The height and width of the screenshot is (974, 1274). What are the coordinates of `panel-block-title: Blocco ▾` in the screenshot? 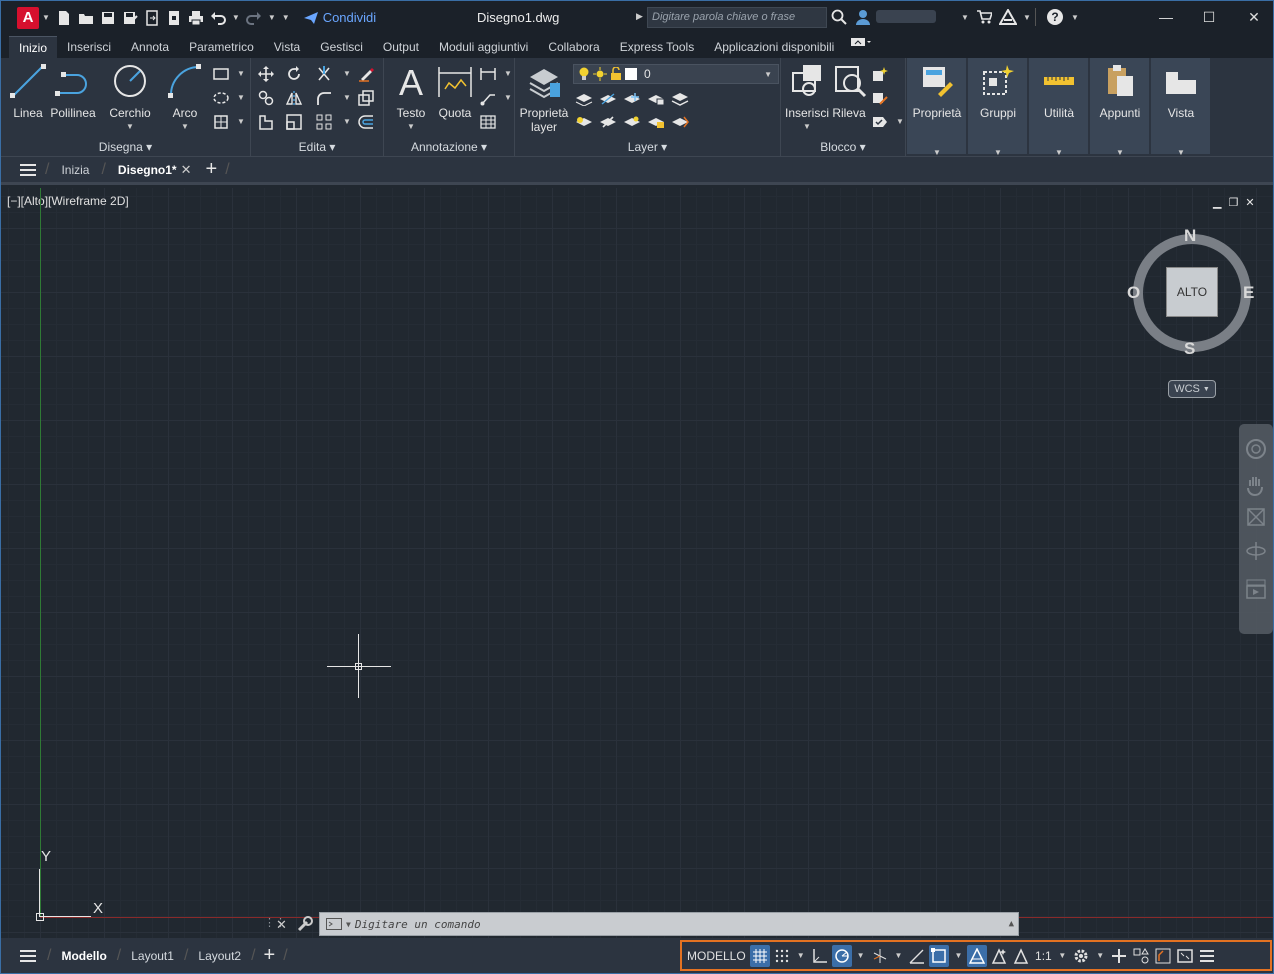 It's located at (843, 147).